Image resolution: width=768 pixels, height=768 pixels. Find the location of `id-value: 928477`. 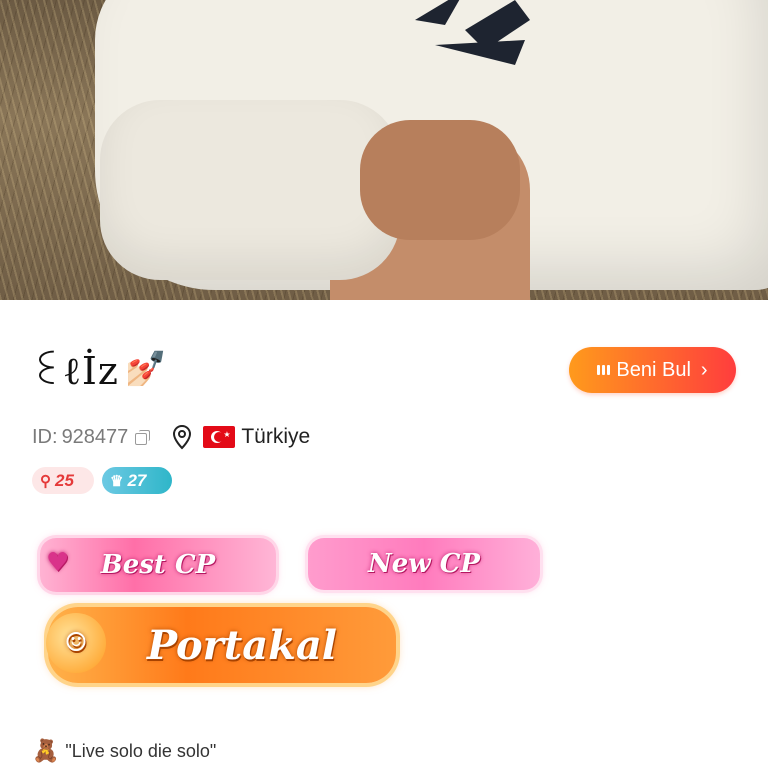

id-value: 928477 is located at coordinates (95, 436).